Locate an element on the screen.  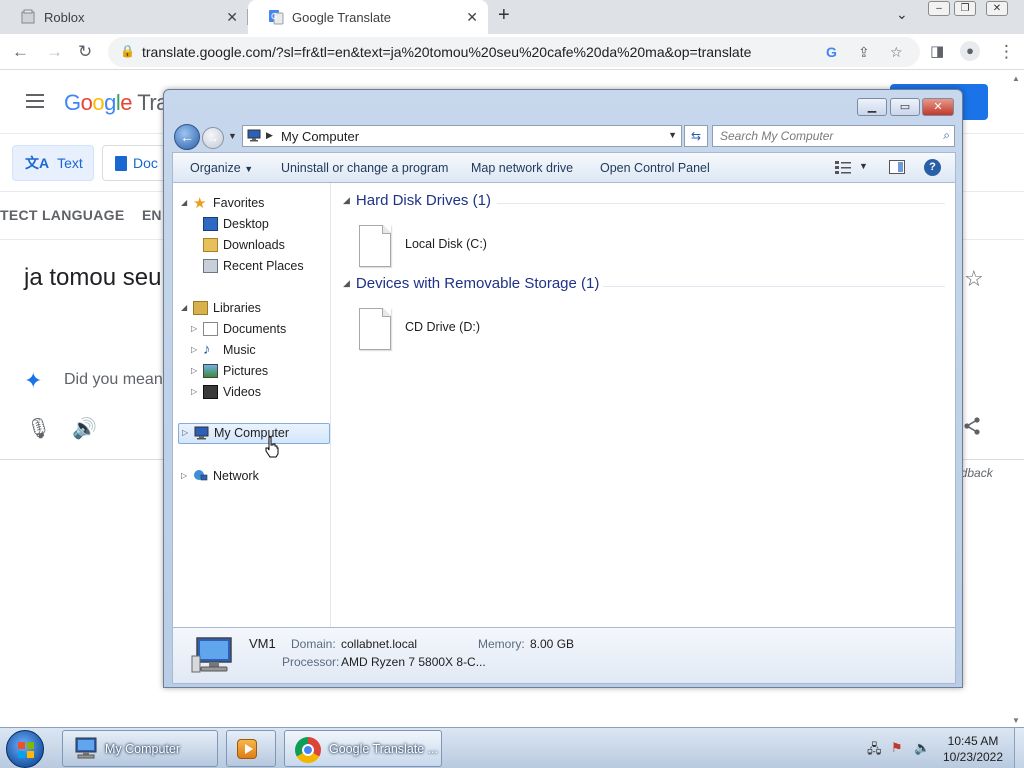
search-box: ⌕ is located at coordinates (833, 136).